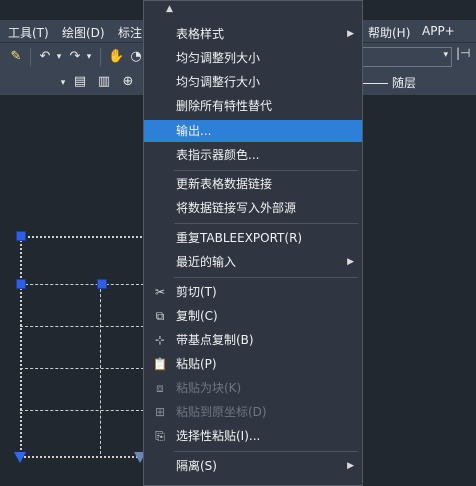 The width and height of the screenshot is (476, 486). I want to click on menu-item-table-style: 表格样式 ▶, so click(253, 34).